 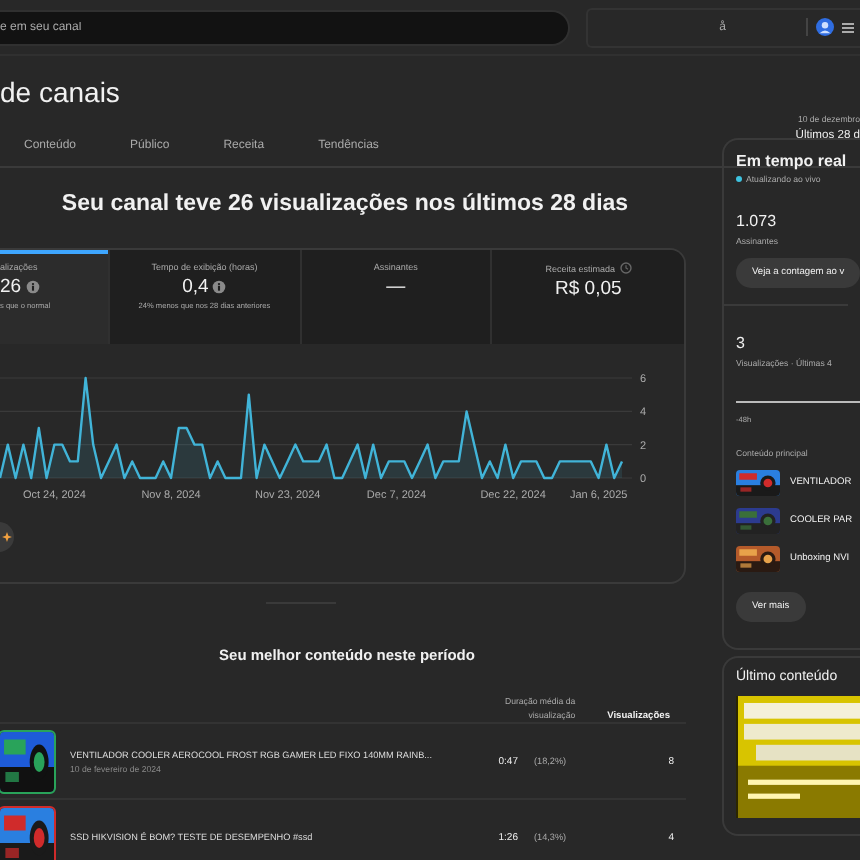 I want to click on live-dot-icon, so click(x=739, y=179).